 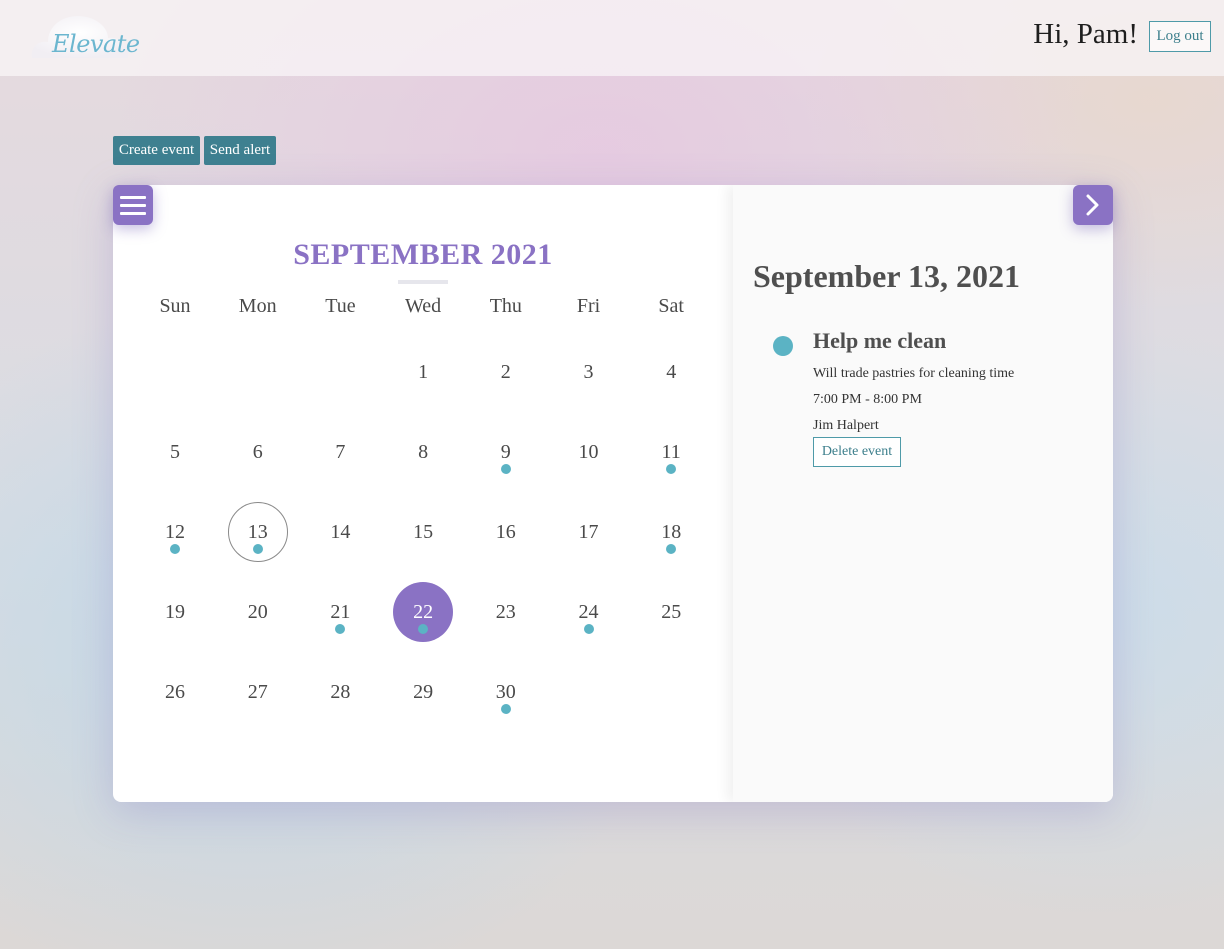 What do you see at coordinates (783, 346) in the screenshot?
I see `event-indicator-dot` at bounding box center [783, 346].